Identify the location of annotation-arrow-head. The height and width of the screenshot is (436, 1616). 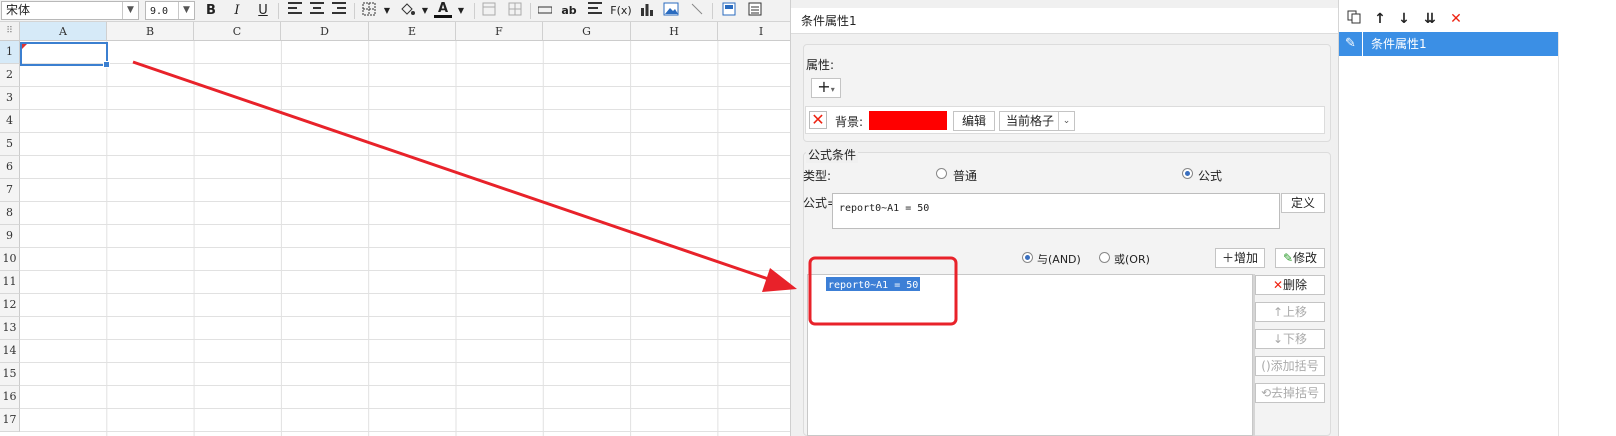
(779, 280).